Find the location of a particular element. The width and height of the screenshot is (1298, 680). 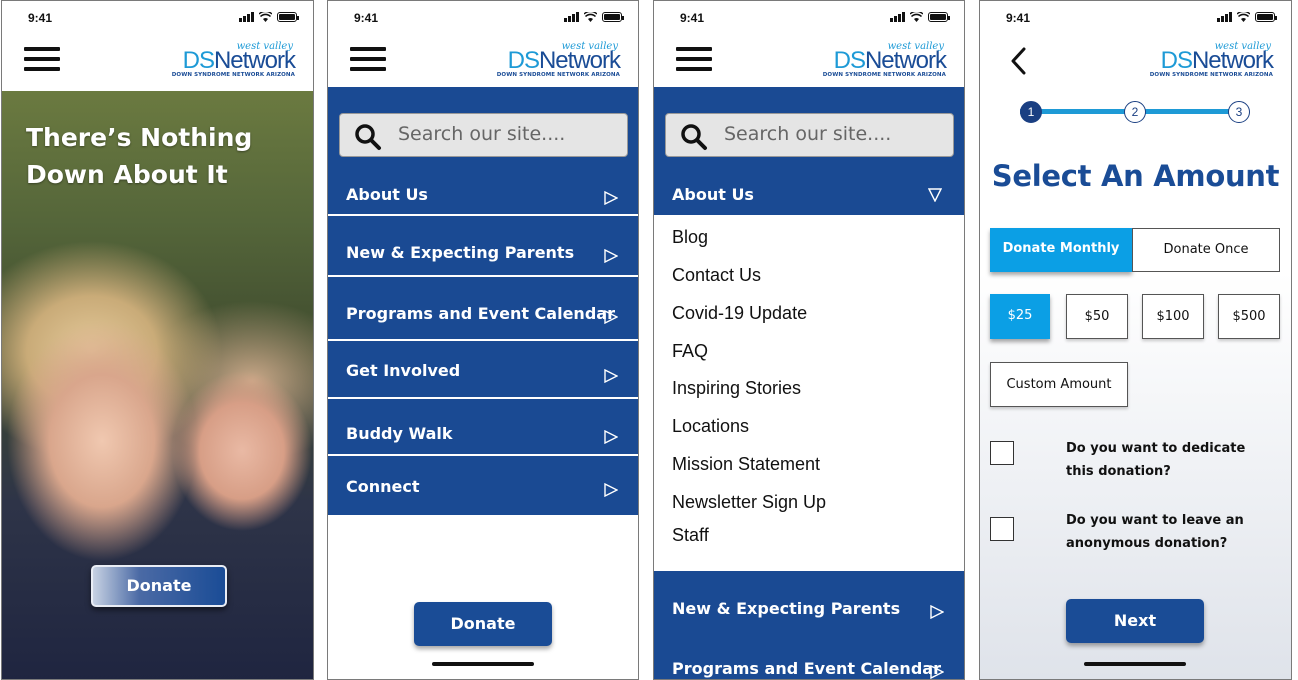

donate-monthly-toggle: Donate Monthly is located at coordinates (1061, 250).